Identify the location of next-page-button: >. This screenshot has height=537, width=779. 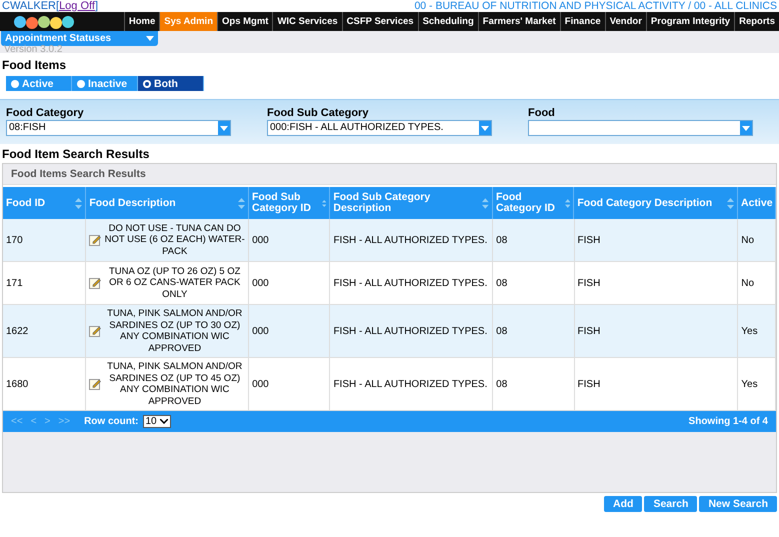
(47, 421).